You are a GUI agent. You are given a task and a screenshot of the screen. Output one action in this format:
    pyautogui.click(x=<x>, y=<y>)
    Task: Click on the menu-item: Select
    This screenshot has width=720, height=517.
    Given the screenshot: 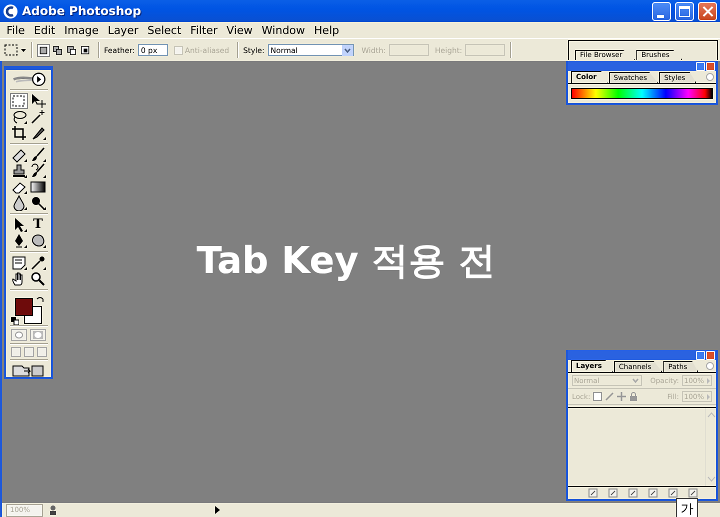 What is the action you would take?
    pyautogui.click(x=164, y=30)
    